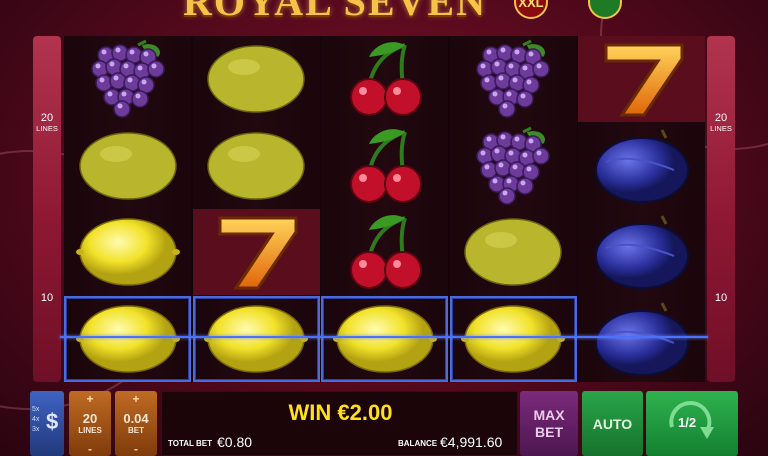 Image resolution: width=768 pixels, height=456 pixels. I want to click on paytable-line: 4x, so click(36, 419).